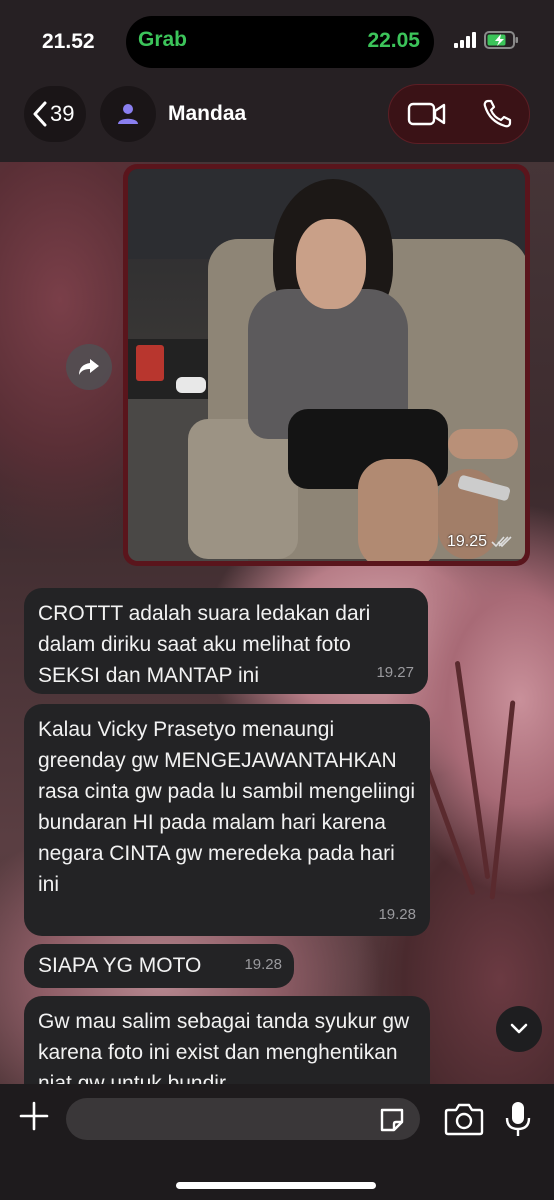 The width and height of the screenshot is (554, 1200). I want to click on message-bubble: SIAPA YG MOTO 19.28, so click(159, 966).